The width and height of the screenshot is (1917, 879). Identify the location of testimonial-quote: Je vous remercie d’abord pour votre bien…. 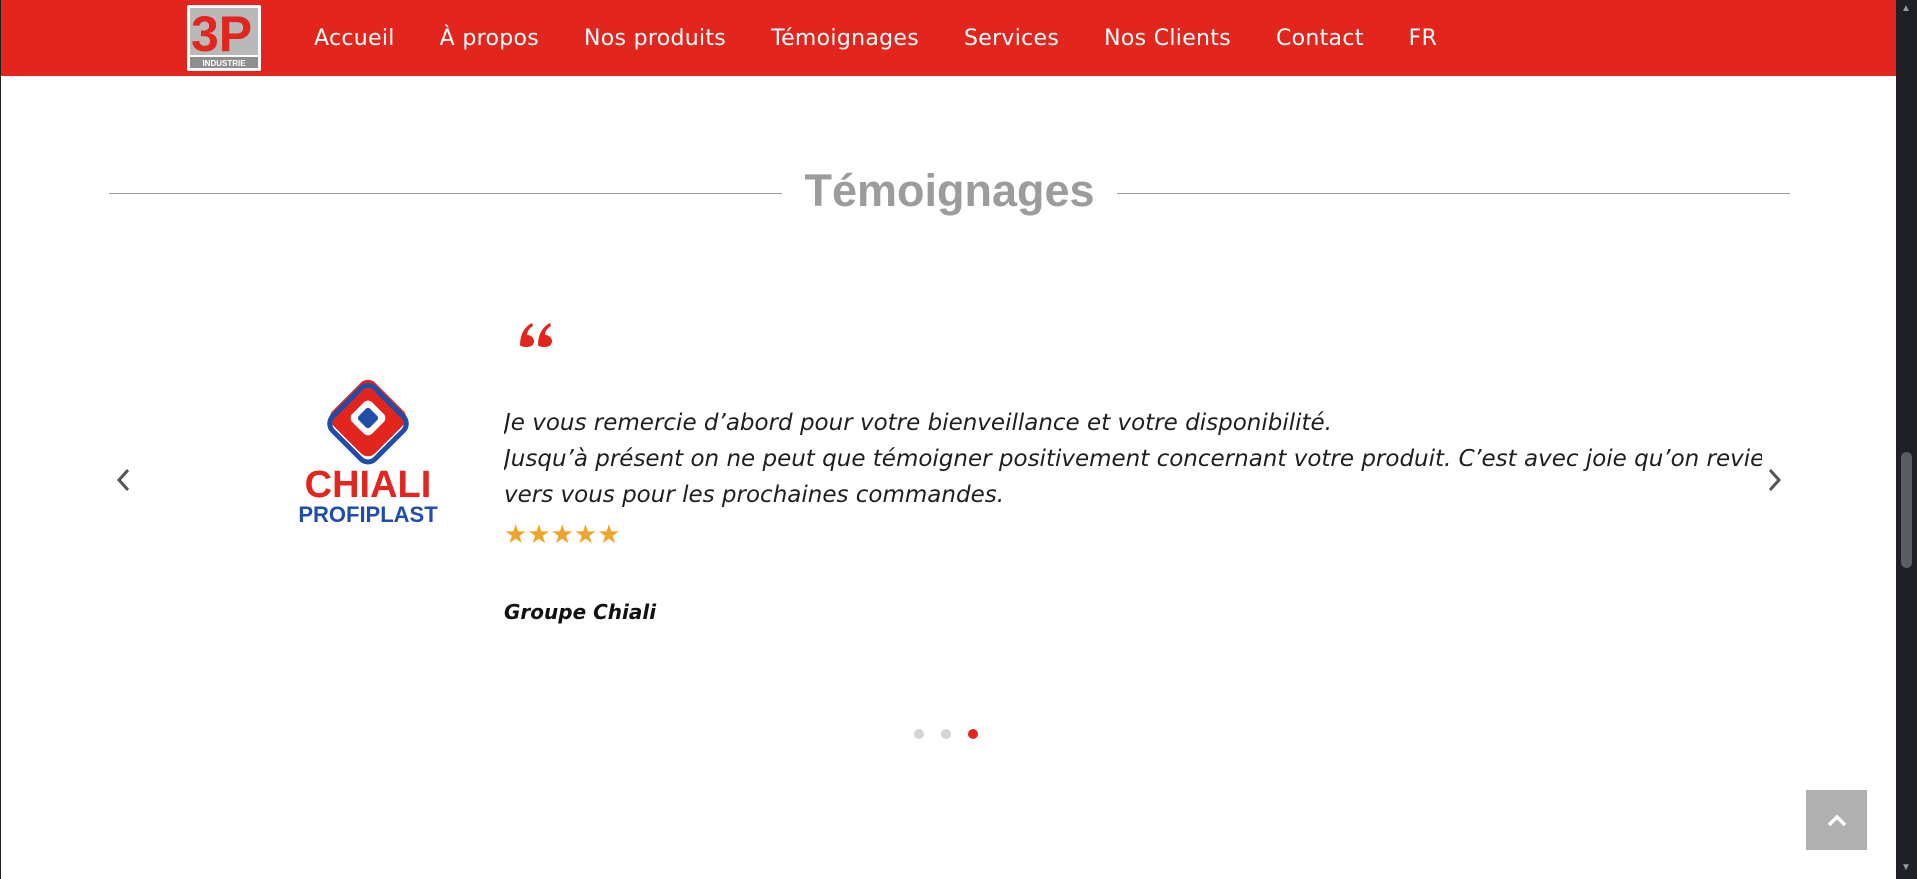
(1133, 459).